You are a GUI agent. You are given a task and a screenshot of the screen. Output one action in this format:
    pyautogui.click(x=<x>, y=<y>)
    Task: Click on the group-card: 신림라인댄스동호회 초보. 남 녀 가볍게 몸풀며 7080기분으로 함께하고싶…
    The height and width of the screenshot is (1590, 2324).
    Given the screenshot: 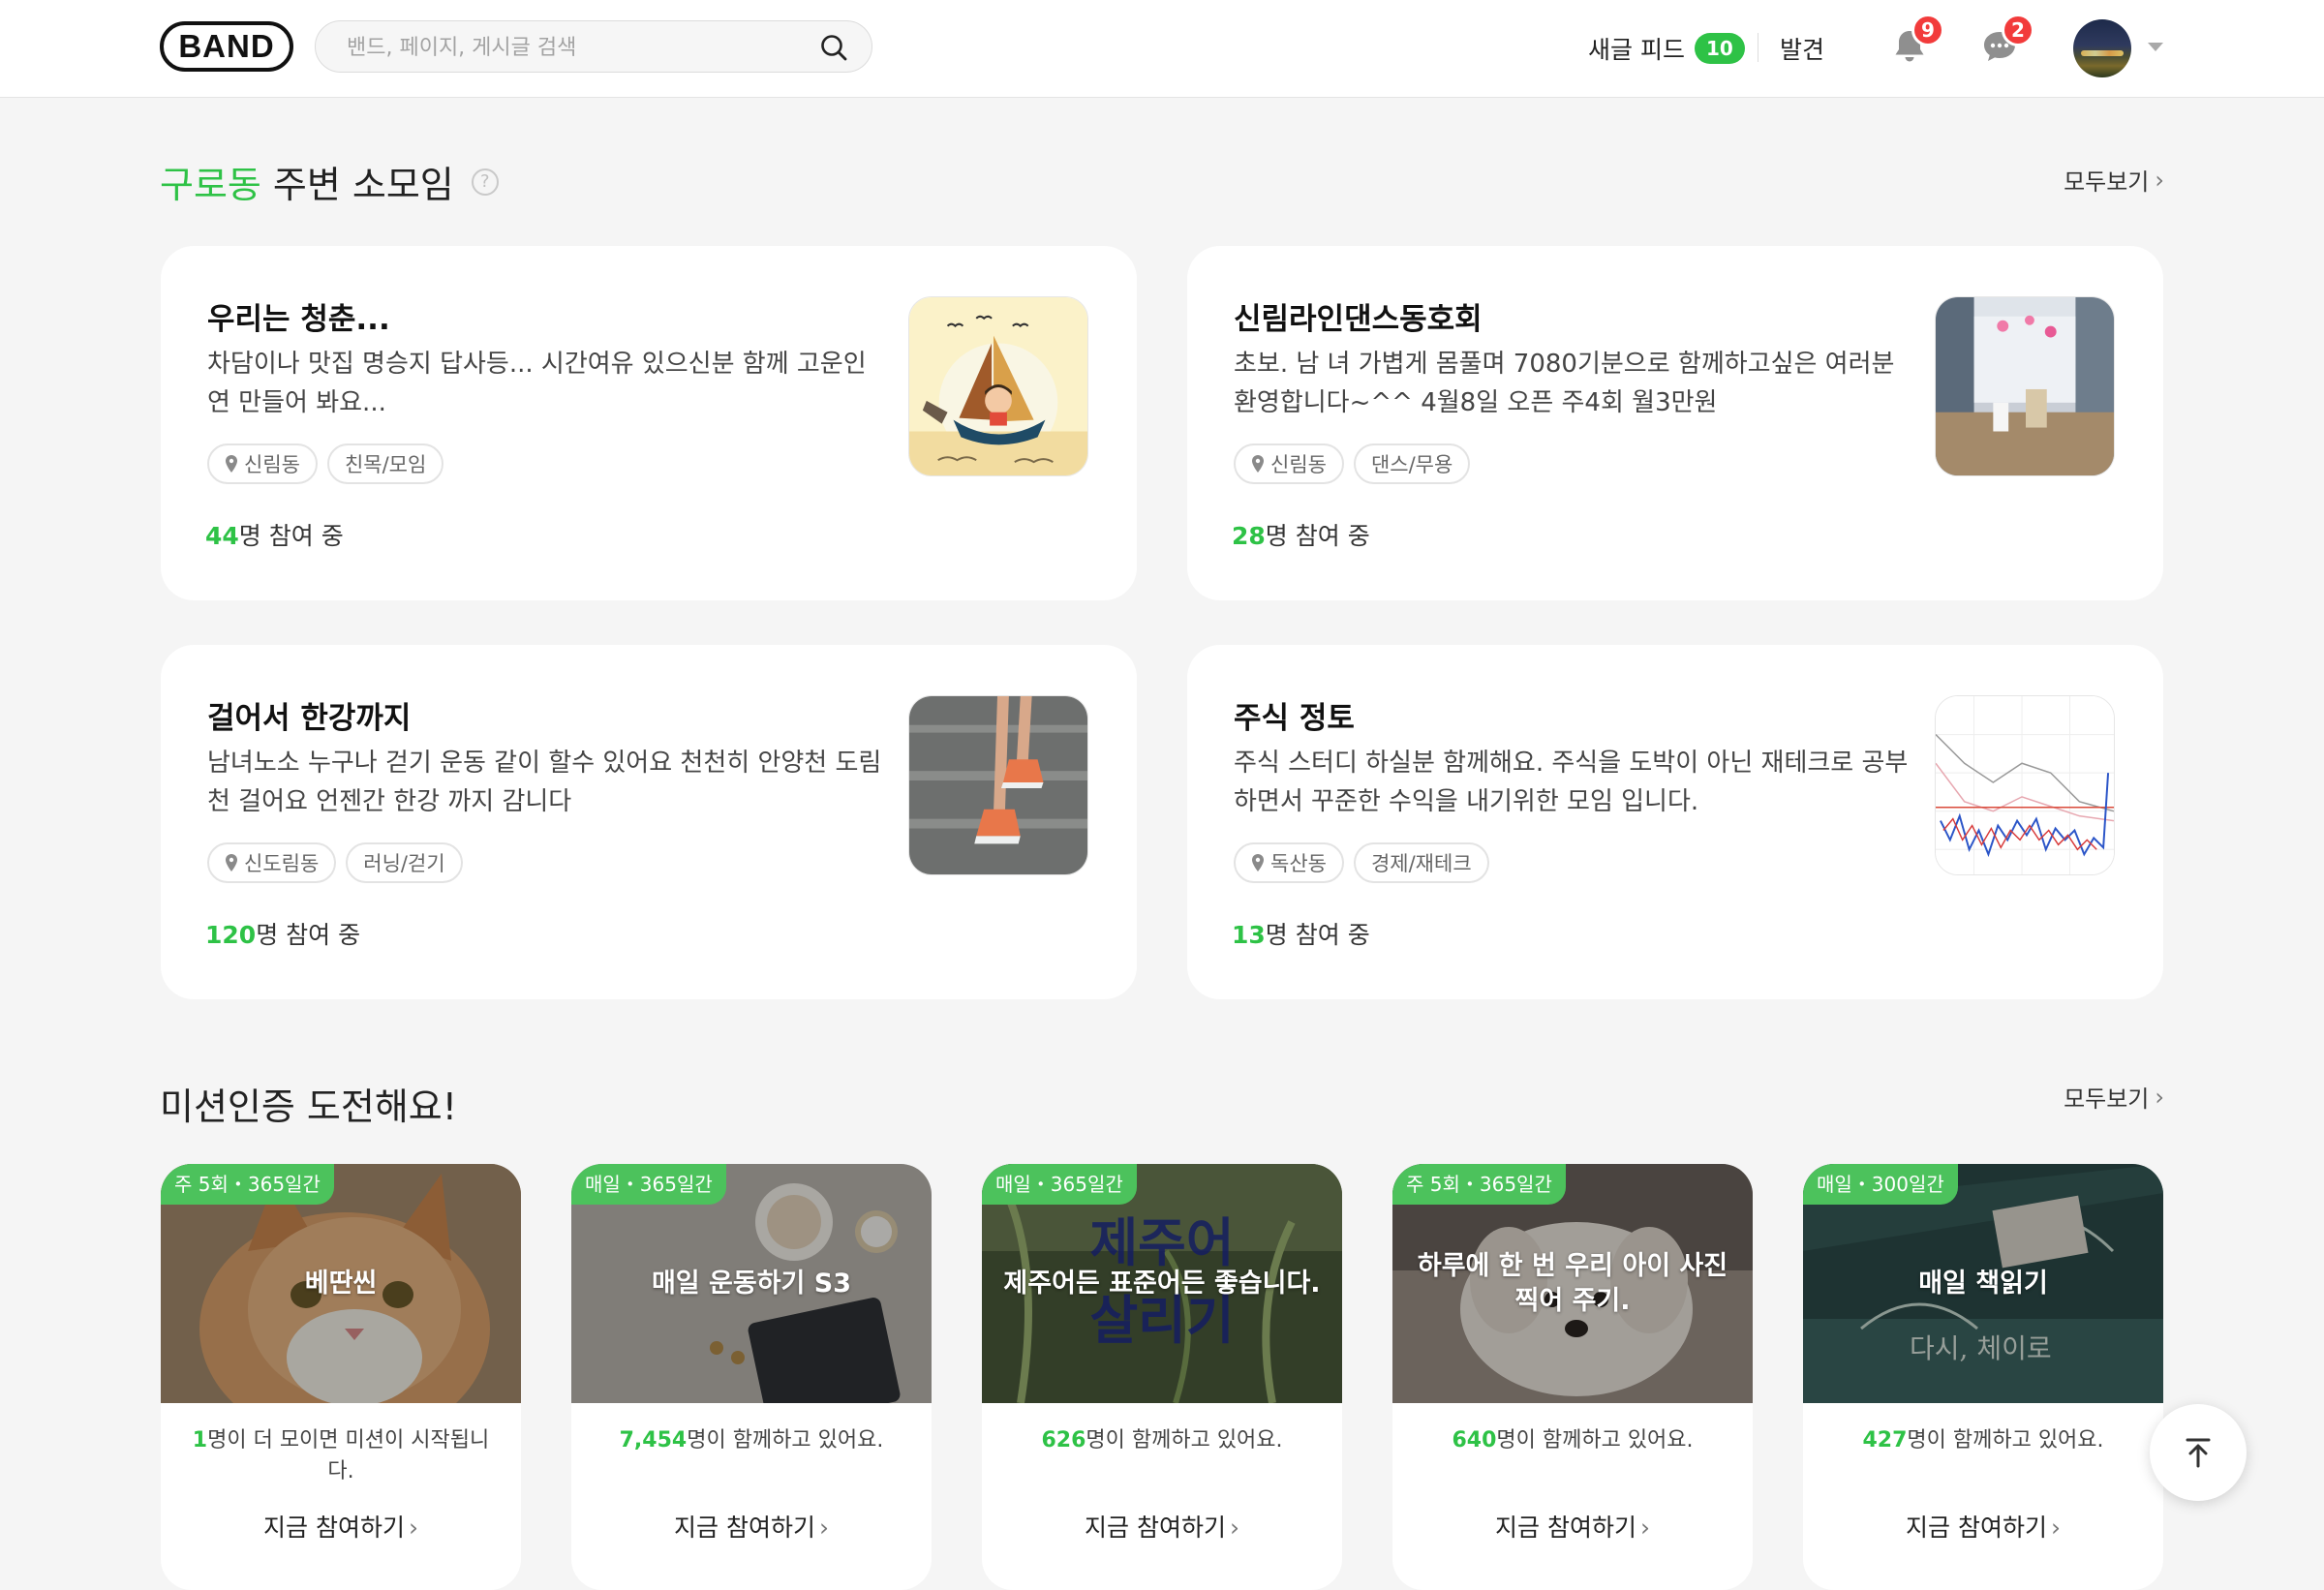 What is the action you would take?
    pyautogui.click(x=1675, y=423)
    